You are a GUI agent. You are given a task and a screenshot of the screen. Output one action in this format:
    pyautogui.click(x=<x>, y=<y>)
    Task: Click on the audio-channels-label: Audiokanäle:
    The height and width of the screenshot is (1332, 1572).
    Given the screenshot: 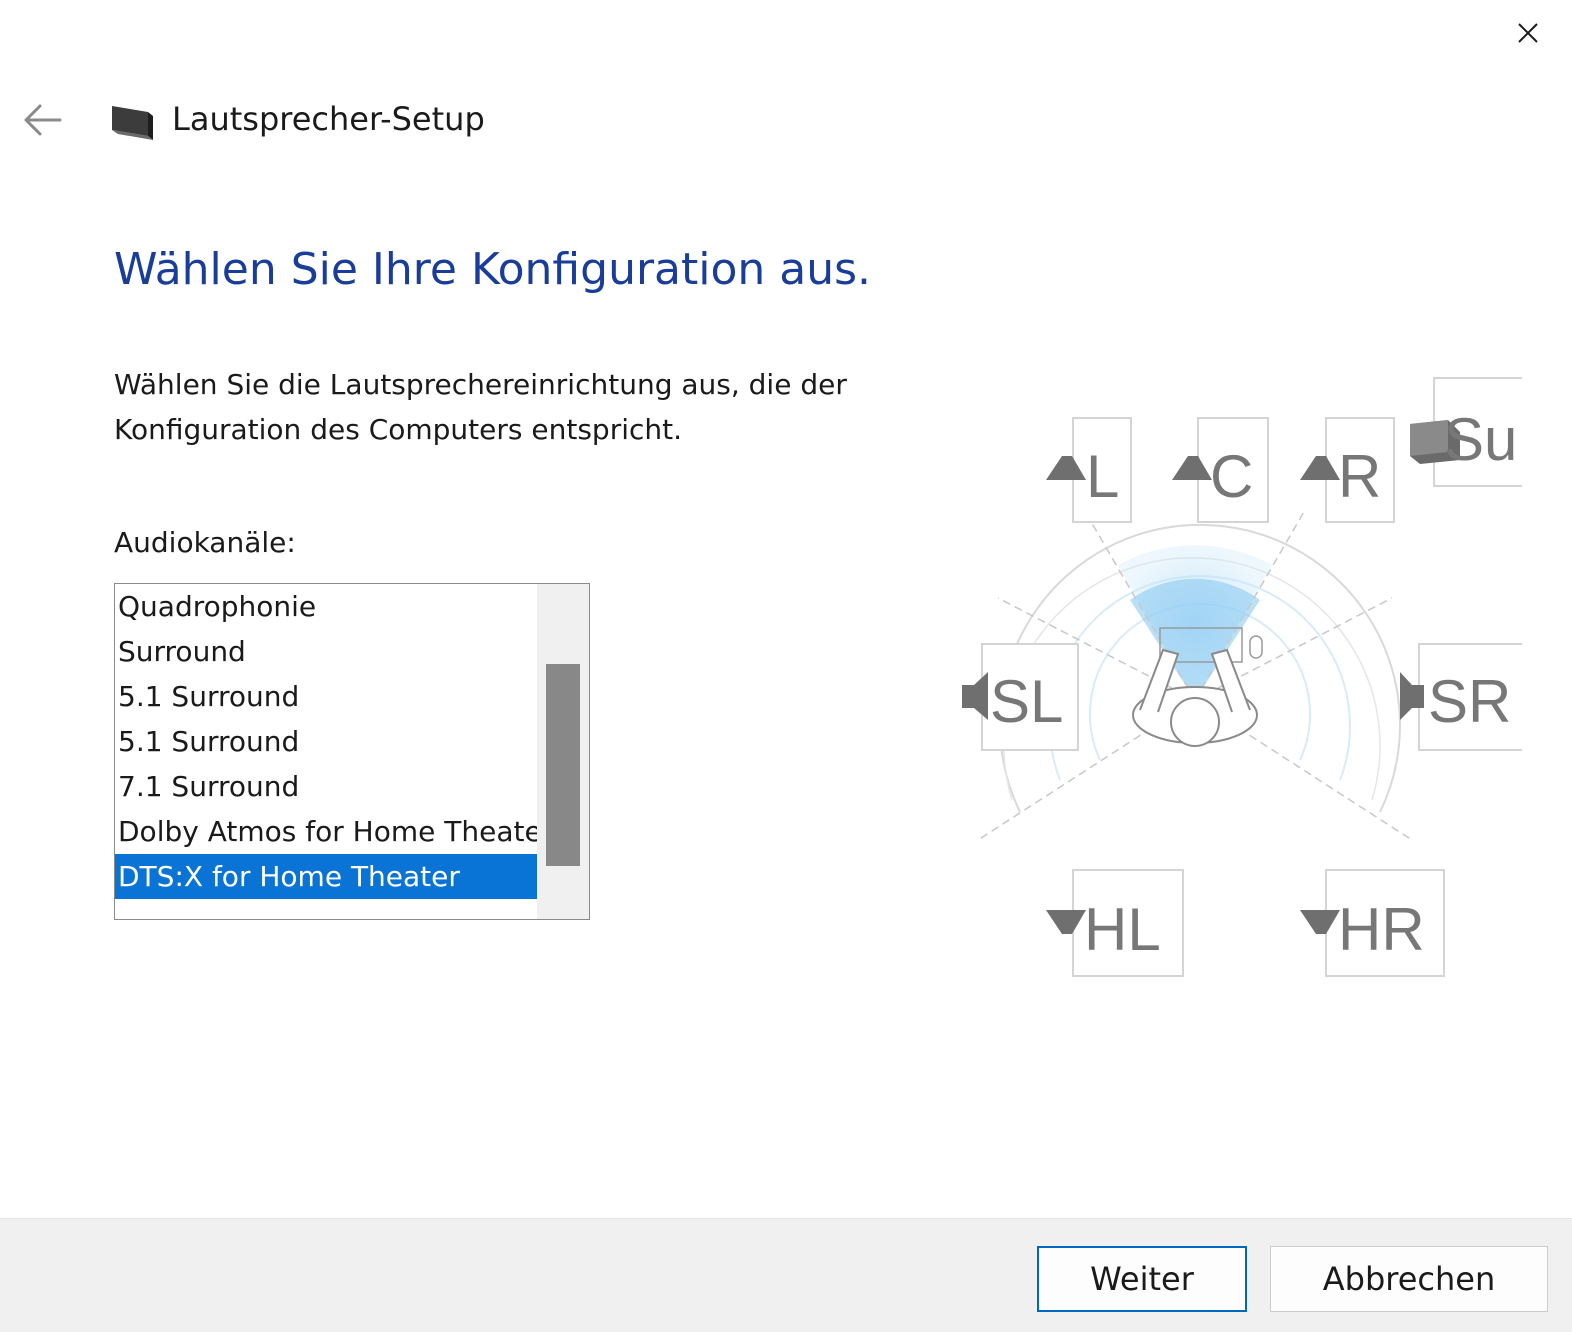 What is the action you would take?
    pyautogui.click(x=205, y=542)
    